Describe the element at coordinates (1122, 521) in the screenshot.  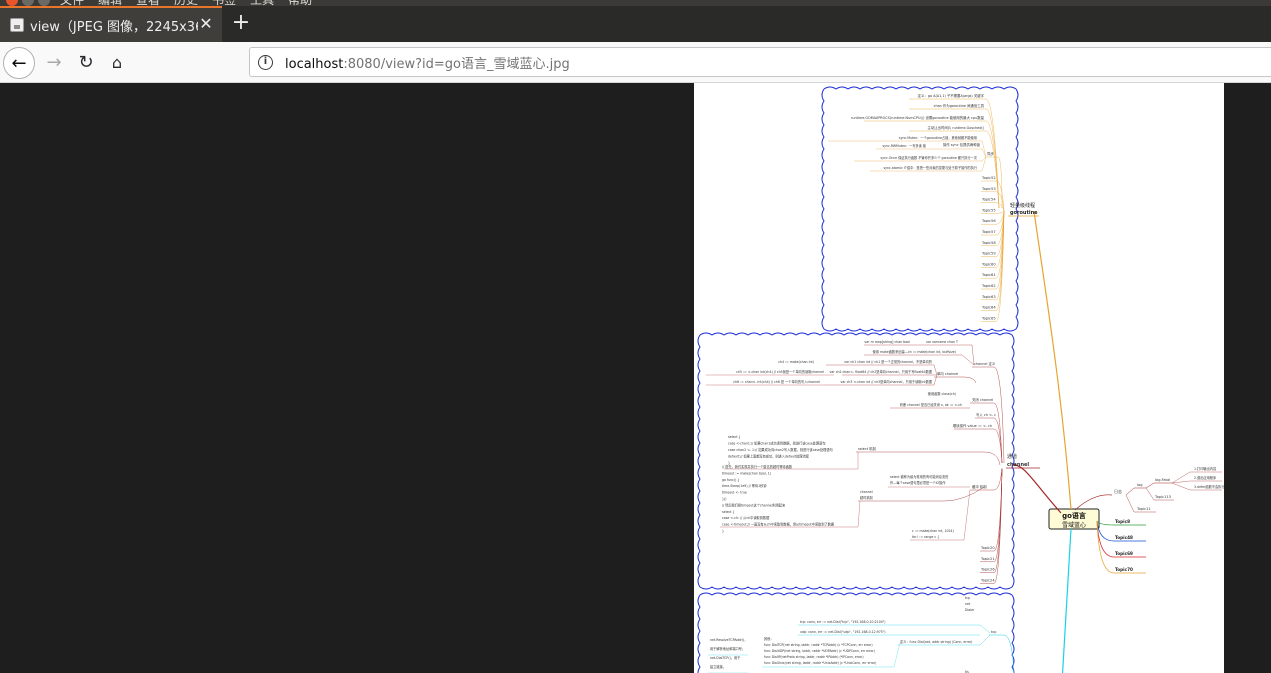
I see `right-topic: Topic8` at that location.